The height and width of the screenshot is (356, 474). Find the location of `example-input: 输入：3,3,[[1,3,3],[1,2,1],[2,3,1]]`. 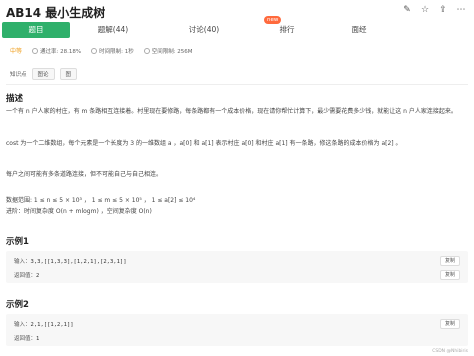

example-input: 输入：3,3,[[1,3,3],[1,2,1],[2,3,1]] is located at coordinates (70, 261).